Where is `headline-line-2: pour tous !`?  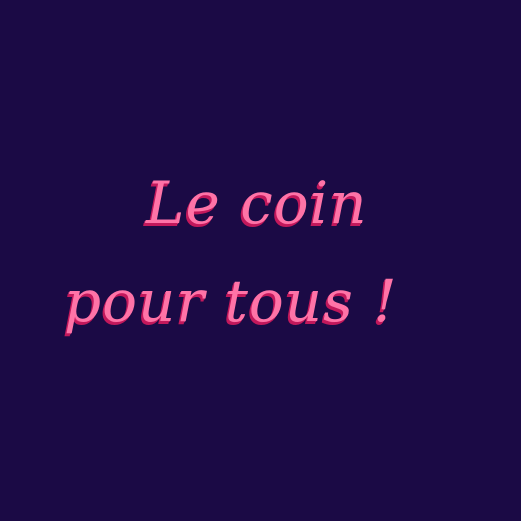 headline-line-2: pour tous ! is located at coordinates (231, 301).